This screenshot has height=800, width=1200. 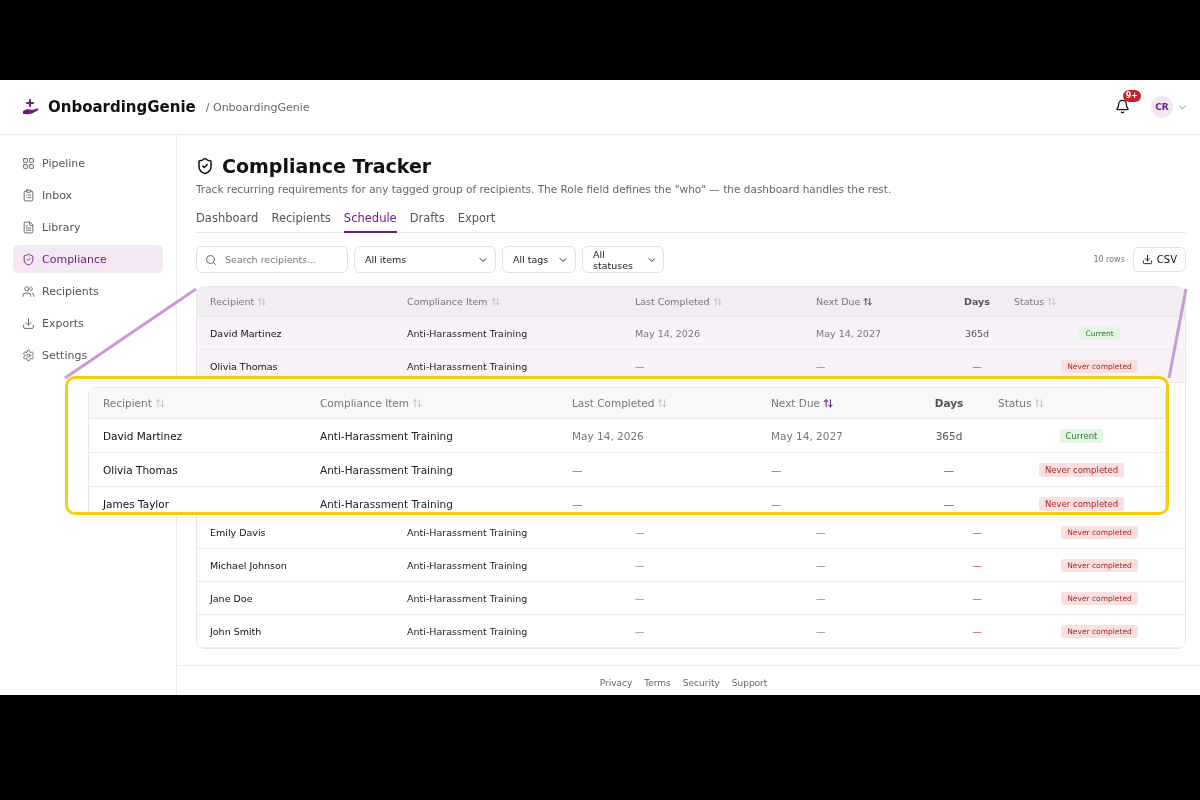 What do you see at coordinates (88, 259) in the screenshot?
I see `sidebar-item: Compliance` at bounding box center [88, 259].